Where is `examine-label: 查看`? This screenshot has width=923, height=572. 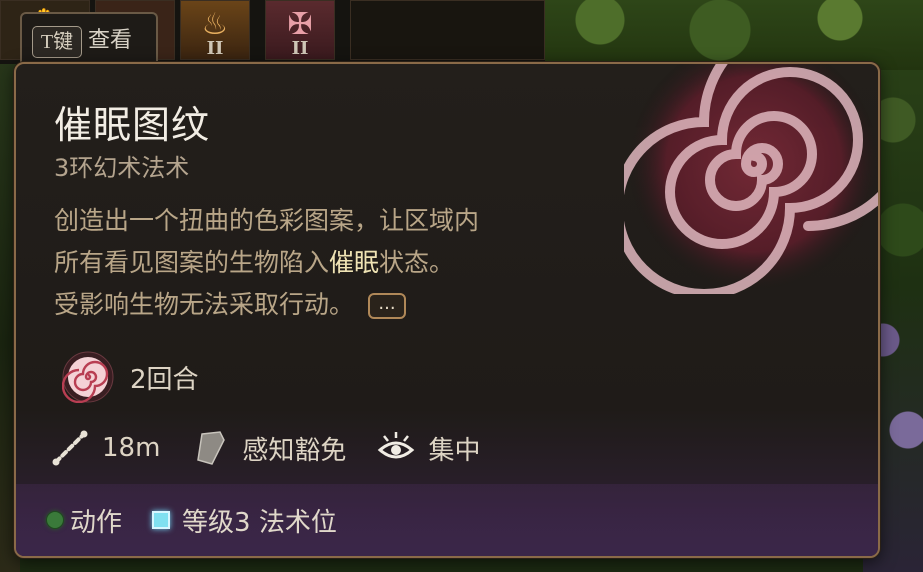
examine-label: 查看 is located at coordinates (110, 40).